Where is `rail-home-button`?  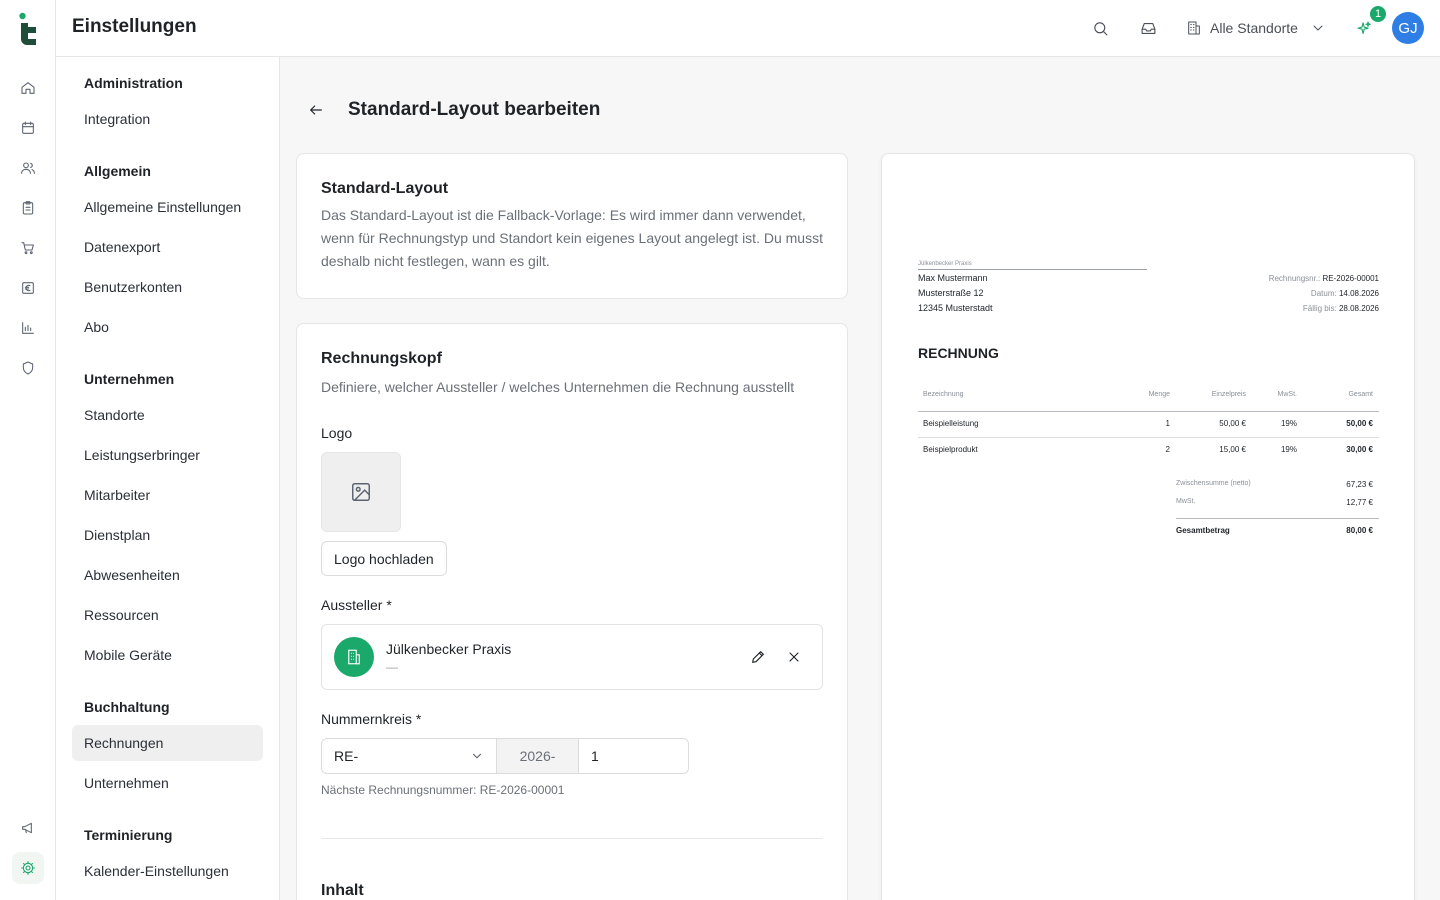 rail-home-button is located at coordinates (28, 88).